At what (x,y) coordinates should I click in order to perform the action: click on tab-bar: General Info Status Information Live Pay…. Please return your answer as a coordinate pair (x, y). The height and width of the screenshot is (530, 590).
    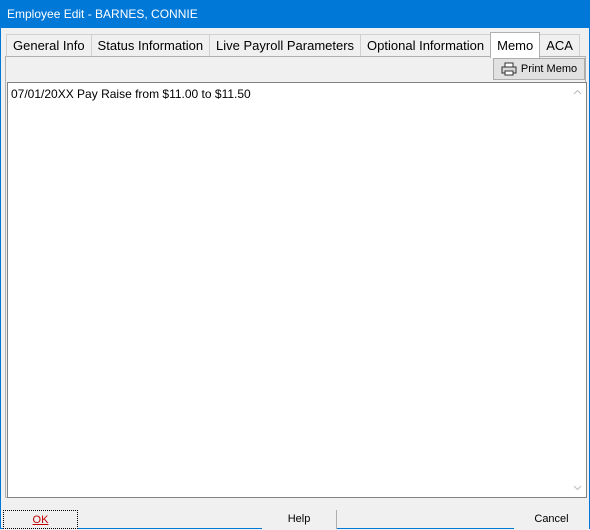
    Looking at the image, I should click on (293, 45).